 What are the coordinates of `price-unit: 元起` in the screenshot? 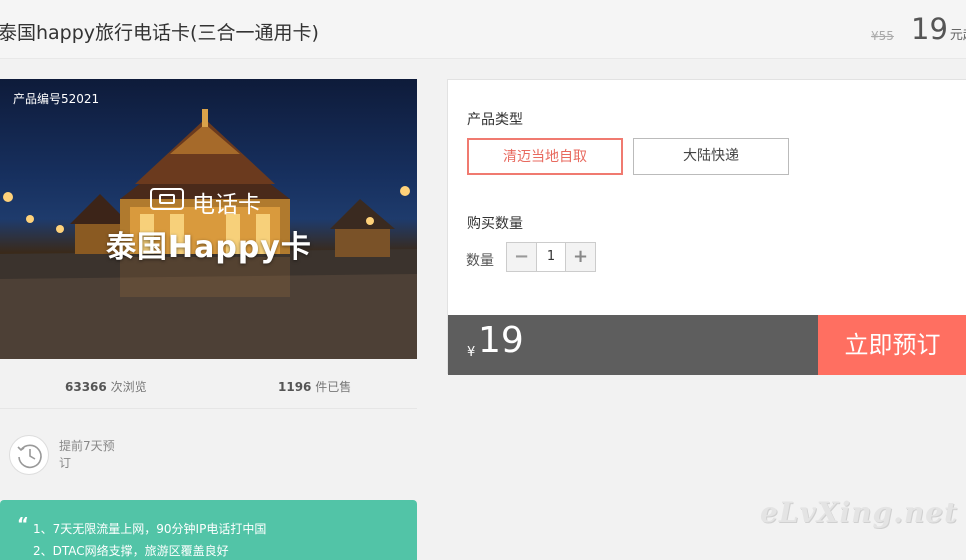 It's located at (957, 35).